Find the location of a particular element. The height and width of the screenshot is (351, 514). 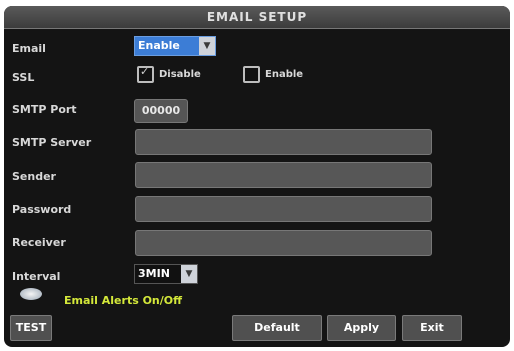

smtp-port-label: SMTP Port is located at coordinates (44, 109).